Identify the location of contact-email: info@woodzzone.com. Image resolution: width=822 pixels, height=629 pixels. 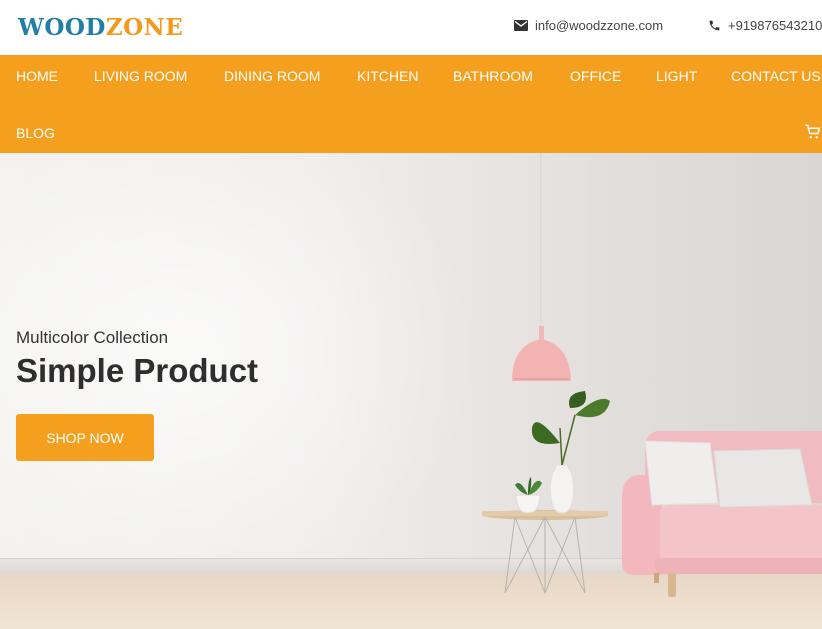
(588, 25).